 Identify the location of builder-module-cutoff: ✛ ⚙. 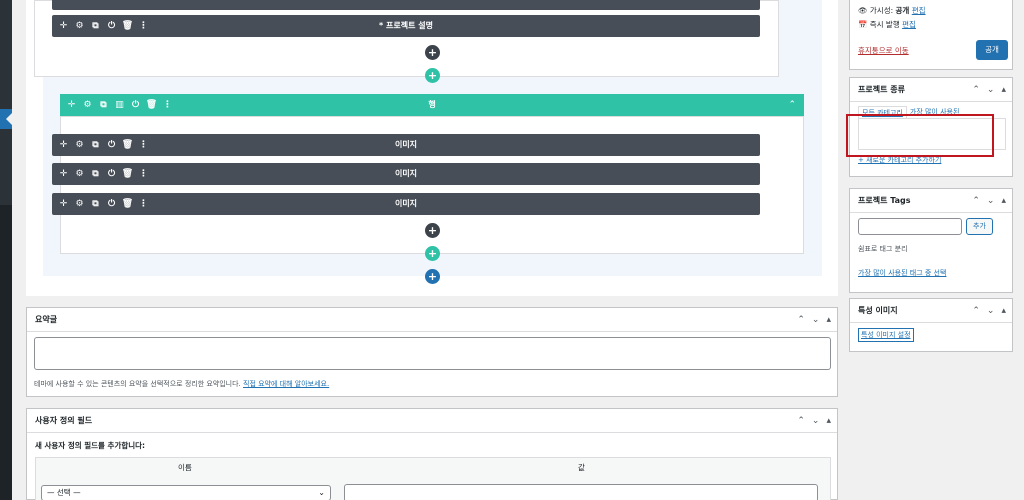
(406, 5).